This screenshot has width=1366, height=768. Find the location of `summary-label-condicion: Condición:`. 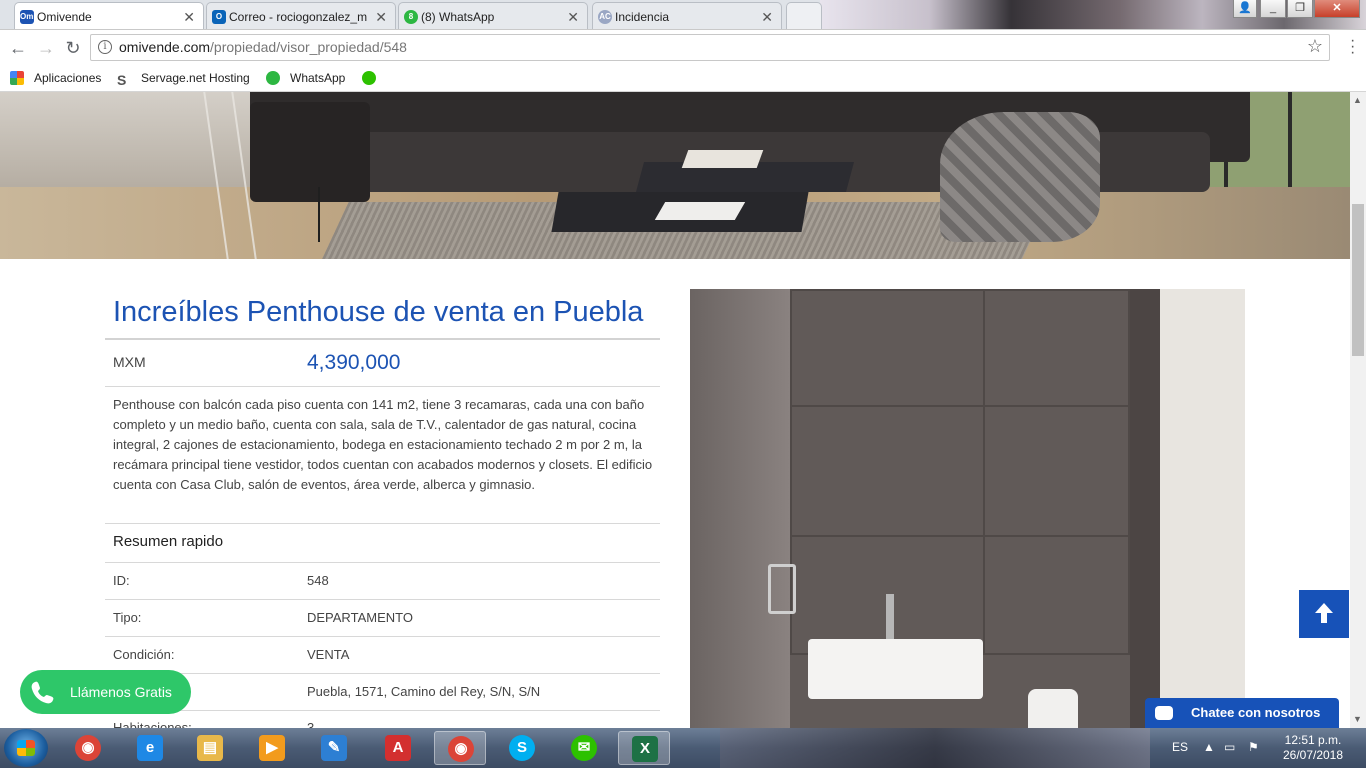

summary-label-condicion: Condición: is located at coordinates (144, 654).